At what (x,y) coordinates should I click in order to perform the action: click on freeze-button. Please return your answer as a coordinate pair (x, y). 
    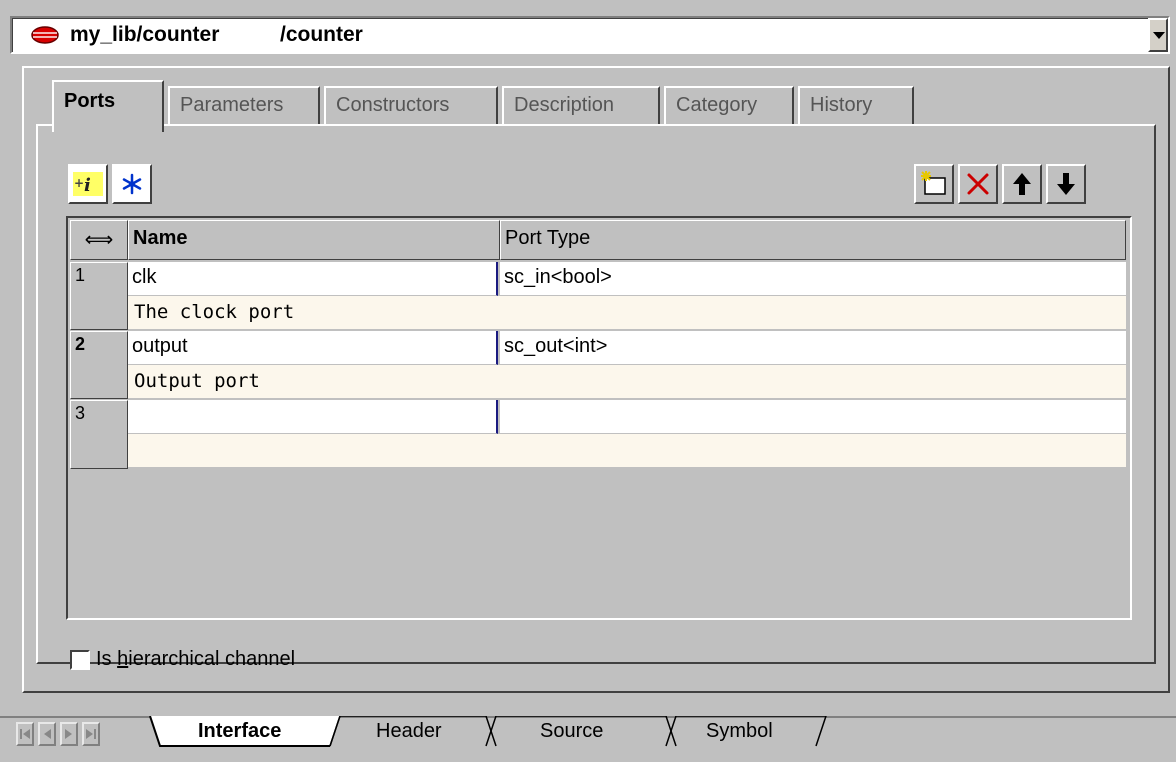
    Looking at the image, I should click on (132, 184).